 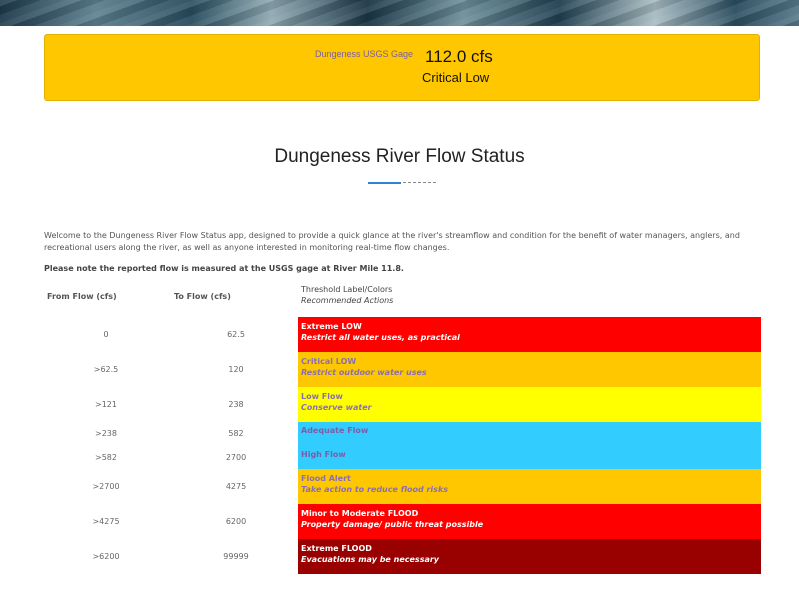 I want to click on from-flow-cell: 0, so click(x=106, y=334).